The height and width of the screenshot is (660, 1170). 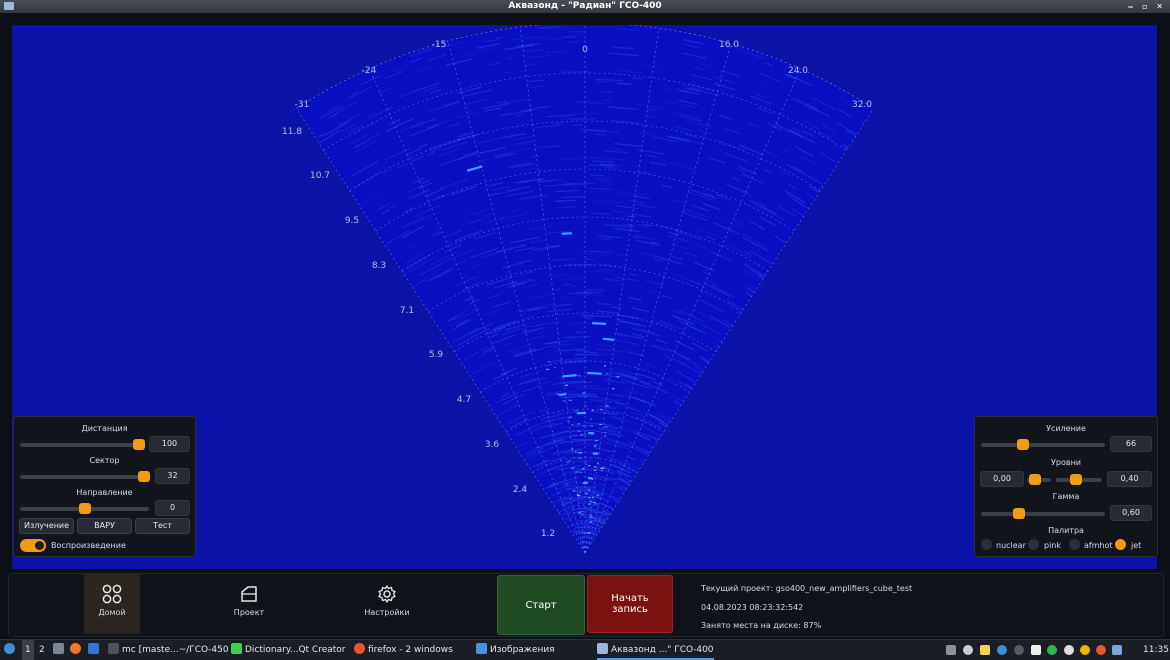 I want to click on nav-project-button: Проект, so click(x=249, y=604).